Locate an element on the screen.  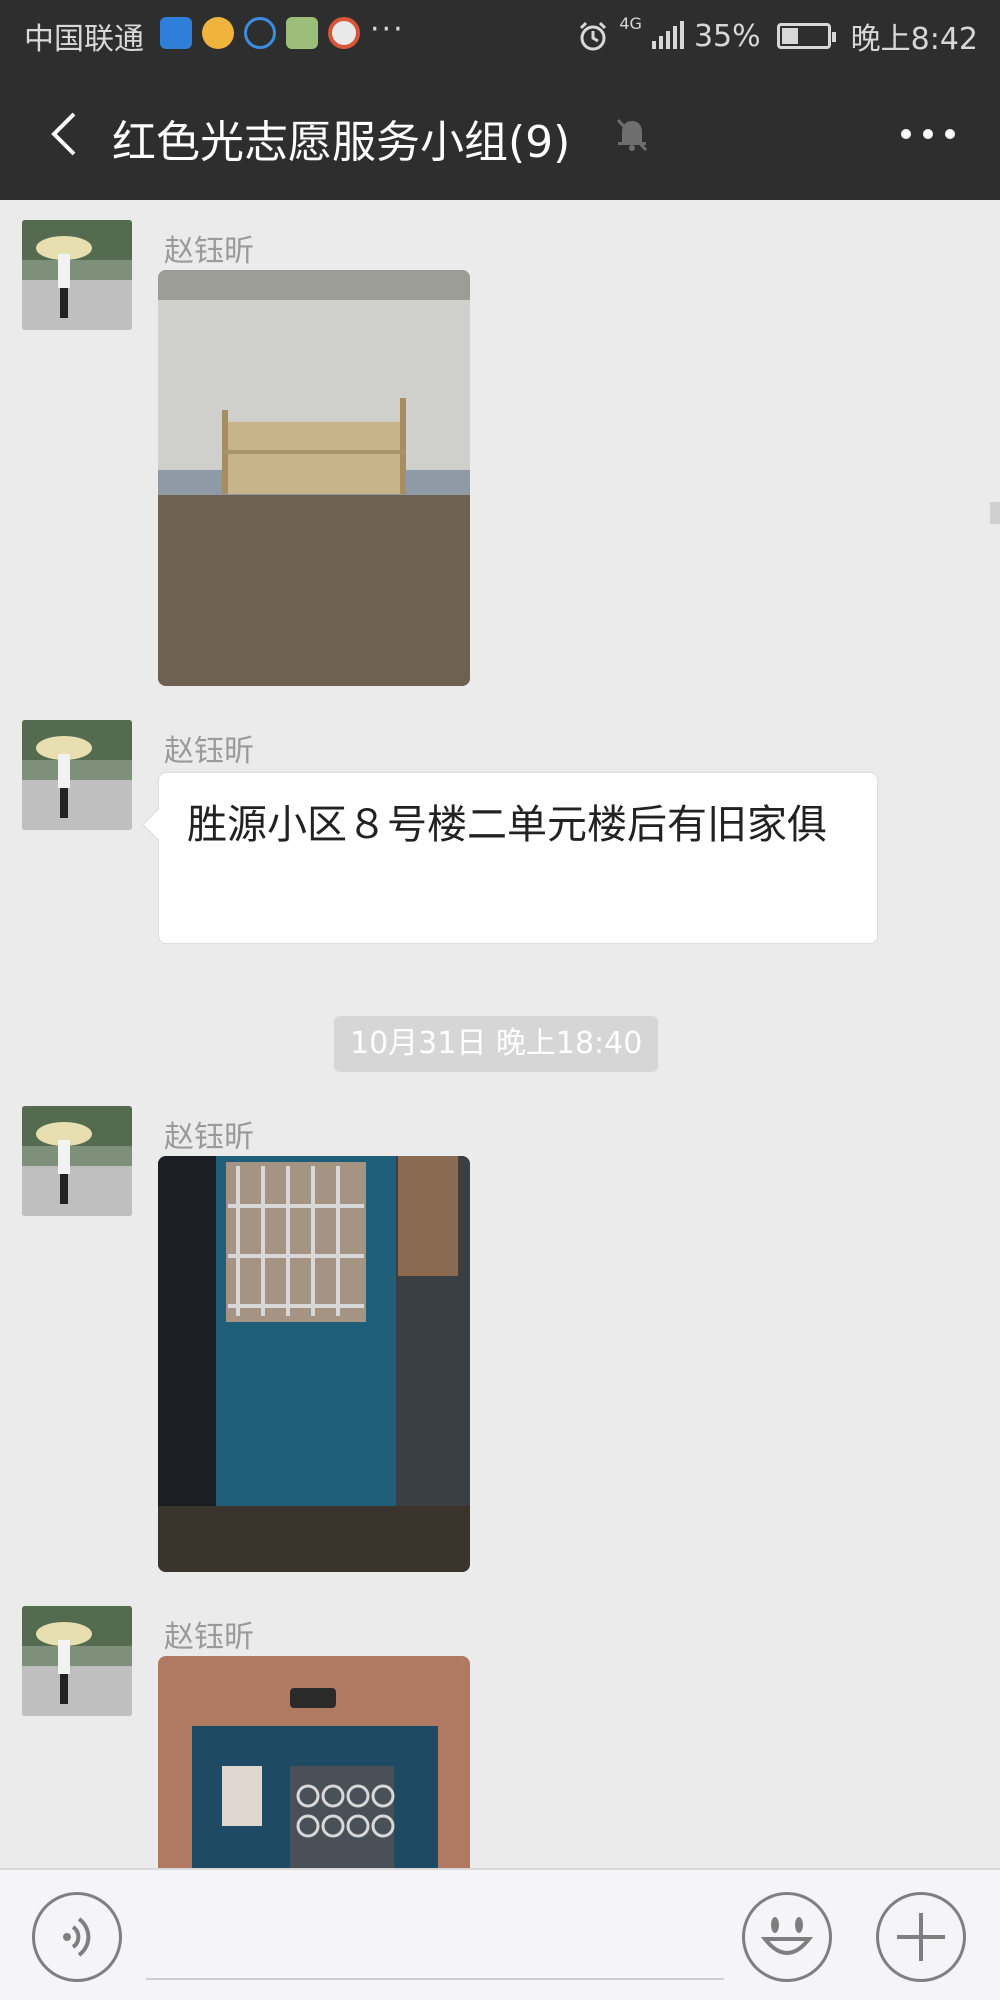
chat-title: 红色光志愿服务小组(9) is located at coordinates (341, 138).